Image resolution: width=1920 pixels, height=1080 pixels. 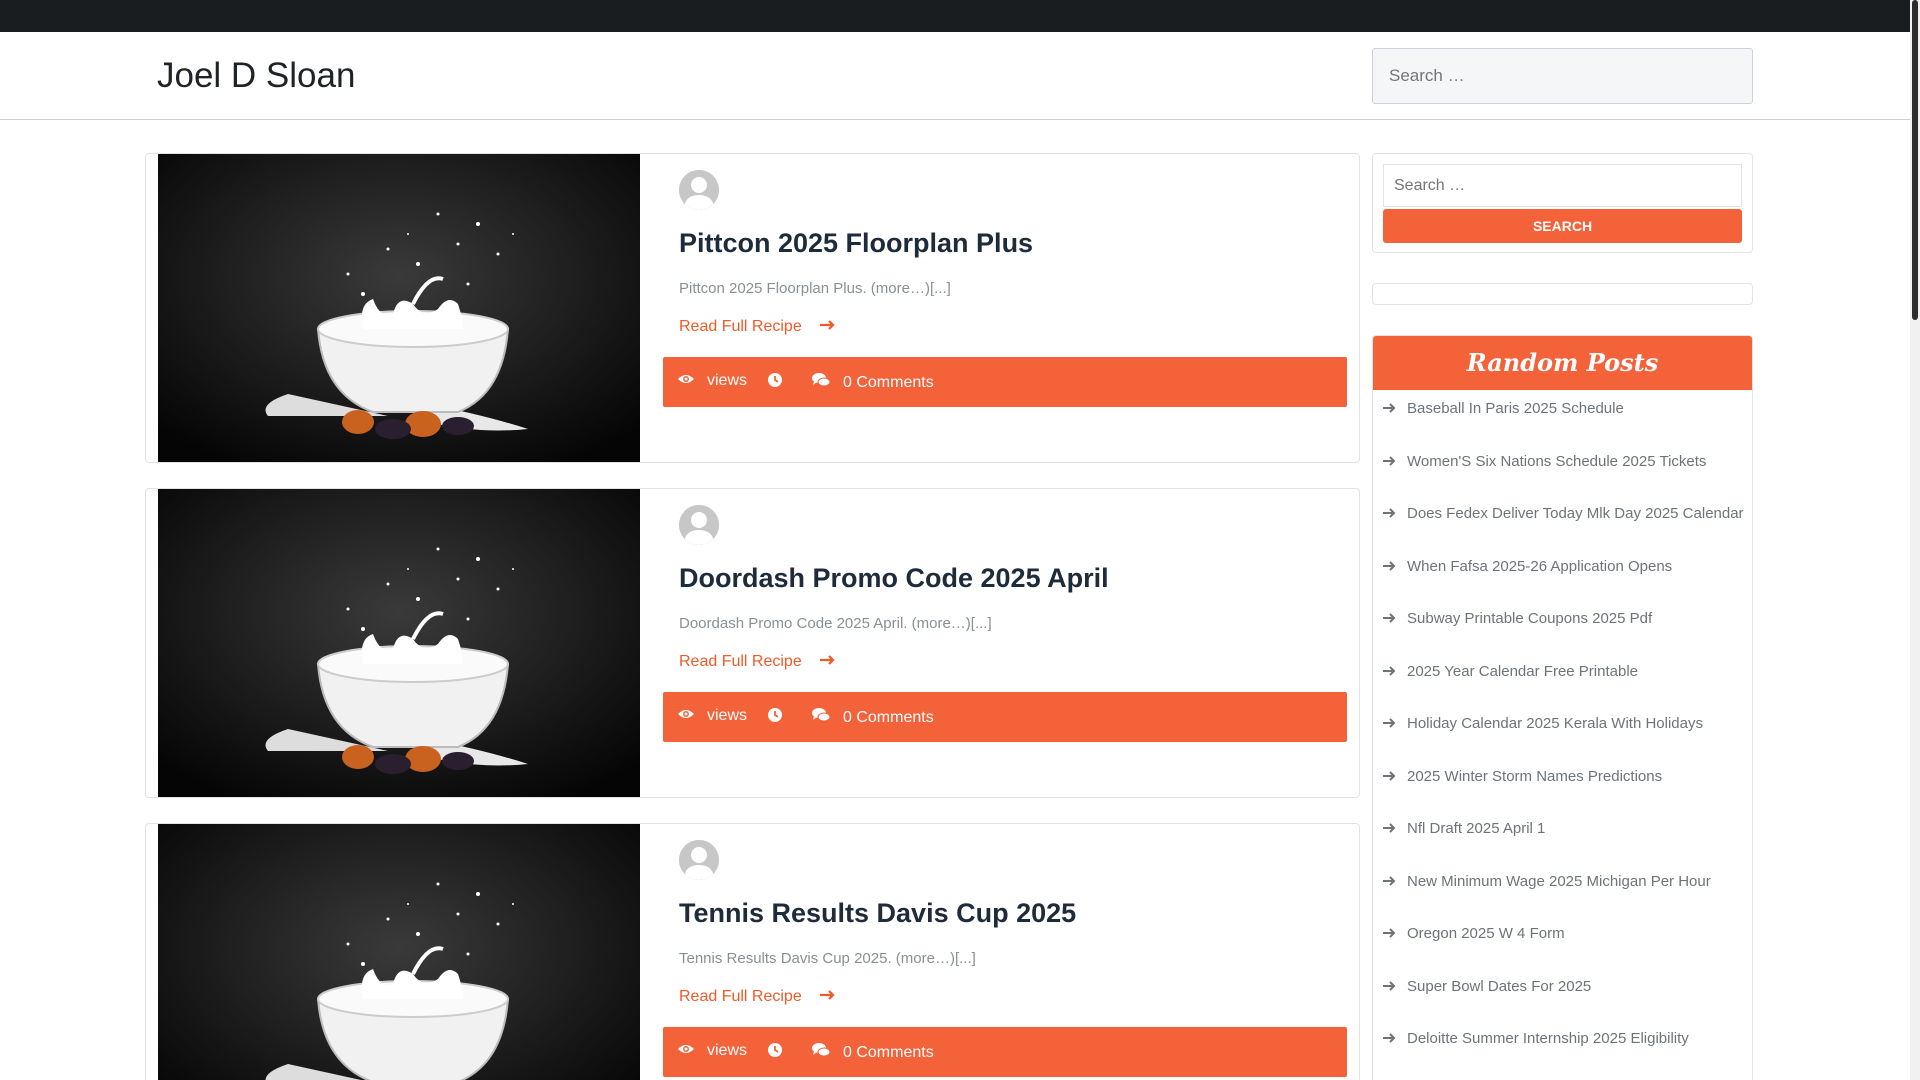 What do you see at coordinates (1562, 76) in the screenshot?
I see `header-search-input` at bounding box center [1562, 76].